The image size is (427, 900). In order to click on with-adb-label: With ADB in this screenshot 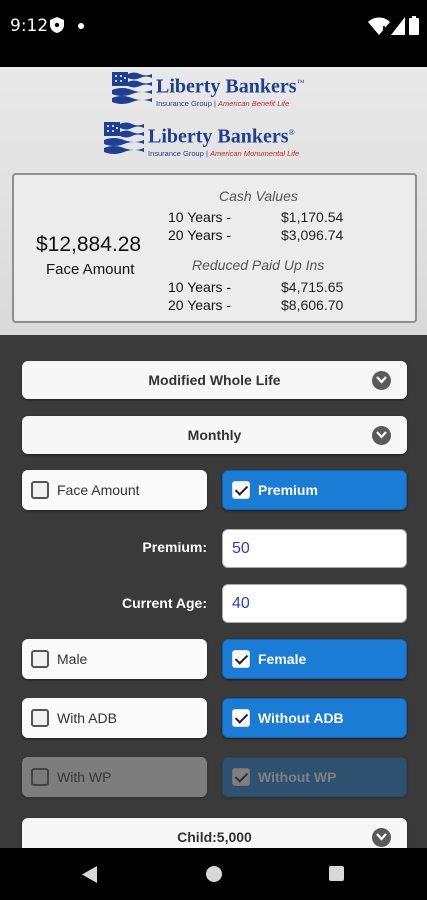, I will do `click(87, 718)`.